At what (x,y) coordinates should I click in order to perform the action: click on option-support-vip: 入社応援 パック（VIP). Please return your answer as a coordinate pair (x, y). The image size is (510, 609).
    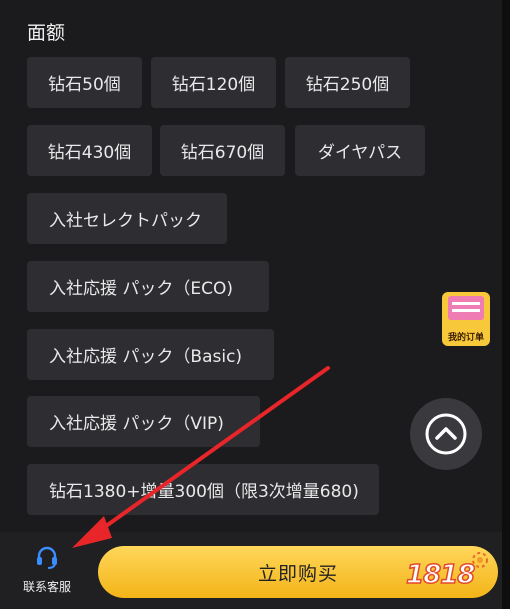
    Looking at the image, I should click on (143, 421).